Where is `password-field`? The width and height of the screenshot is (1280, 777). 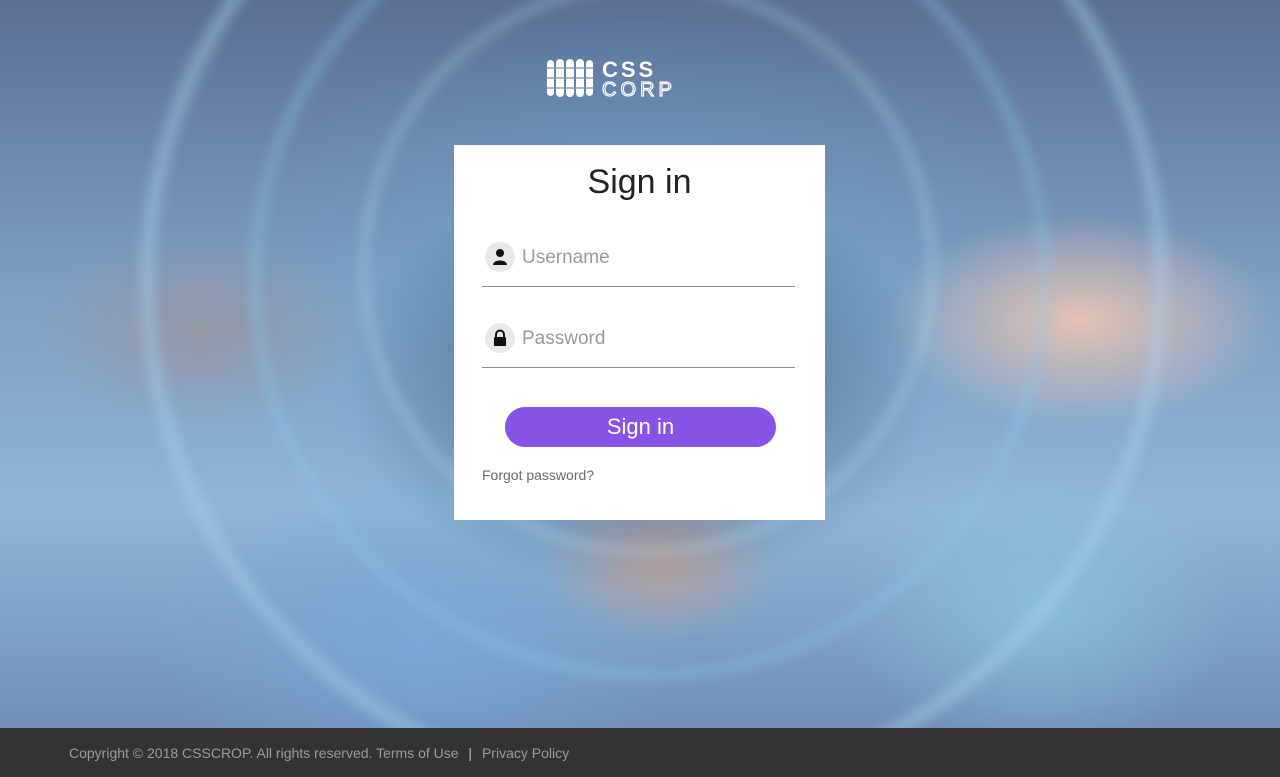 password-field is located at coordinates (638, 345).